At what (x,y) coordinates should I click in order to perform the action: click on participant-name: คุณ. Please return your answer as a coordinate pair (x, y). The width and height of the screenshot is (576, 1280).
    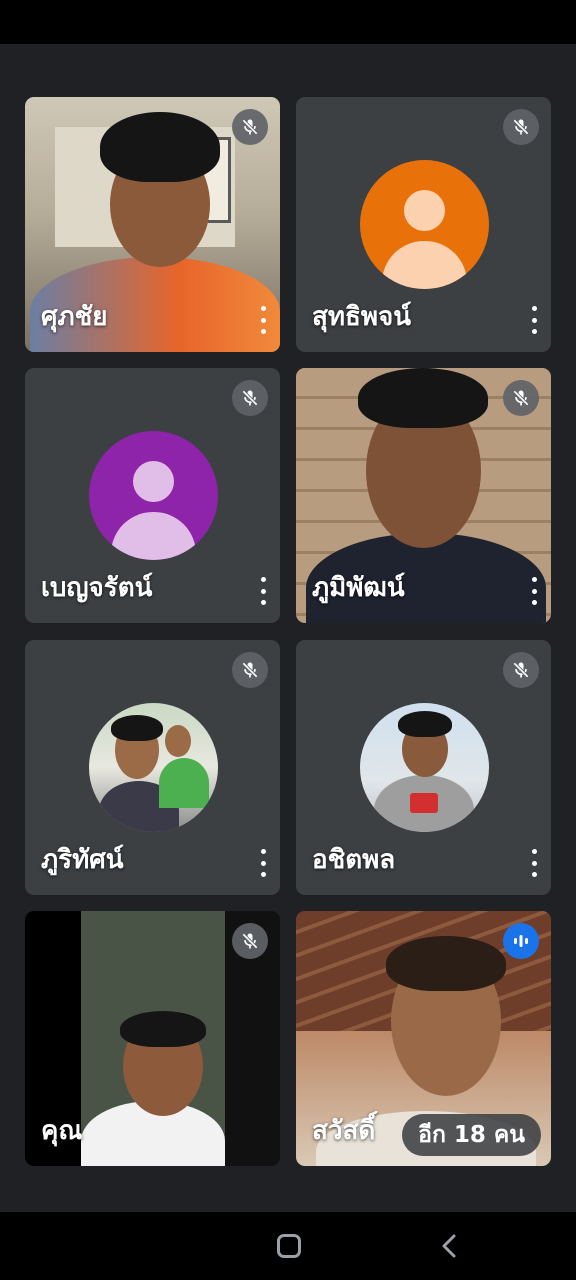
    Looking at the image, I should click on (62, 1131).